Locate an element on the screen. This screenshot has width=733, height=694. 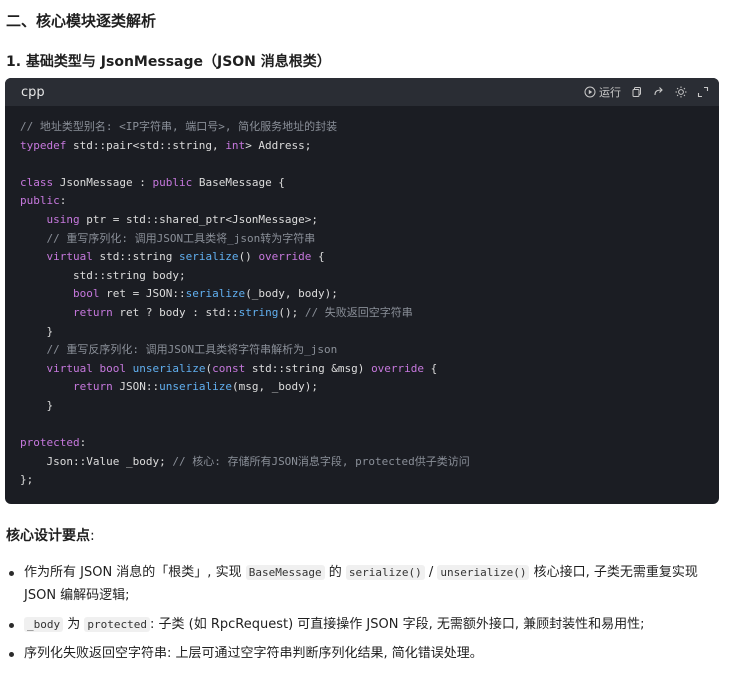
bullet-text: 序列化失败返回空字符串: 上层可通过空字符串判断序列化结果, 简化错误处理。 is located at coordinates (253, 653).